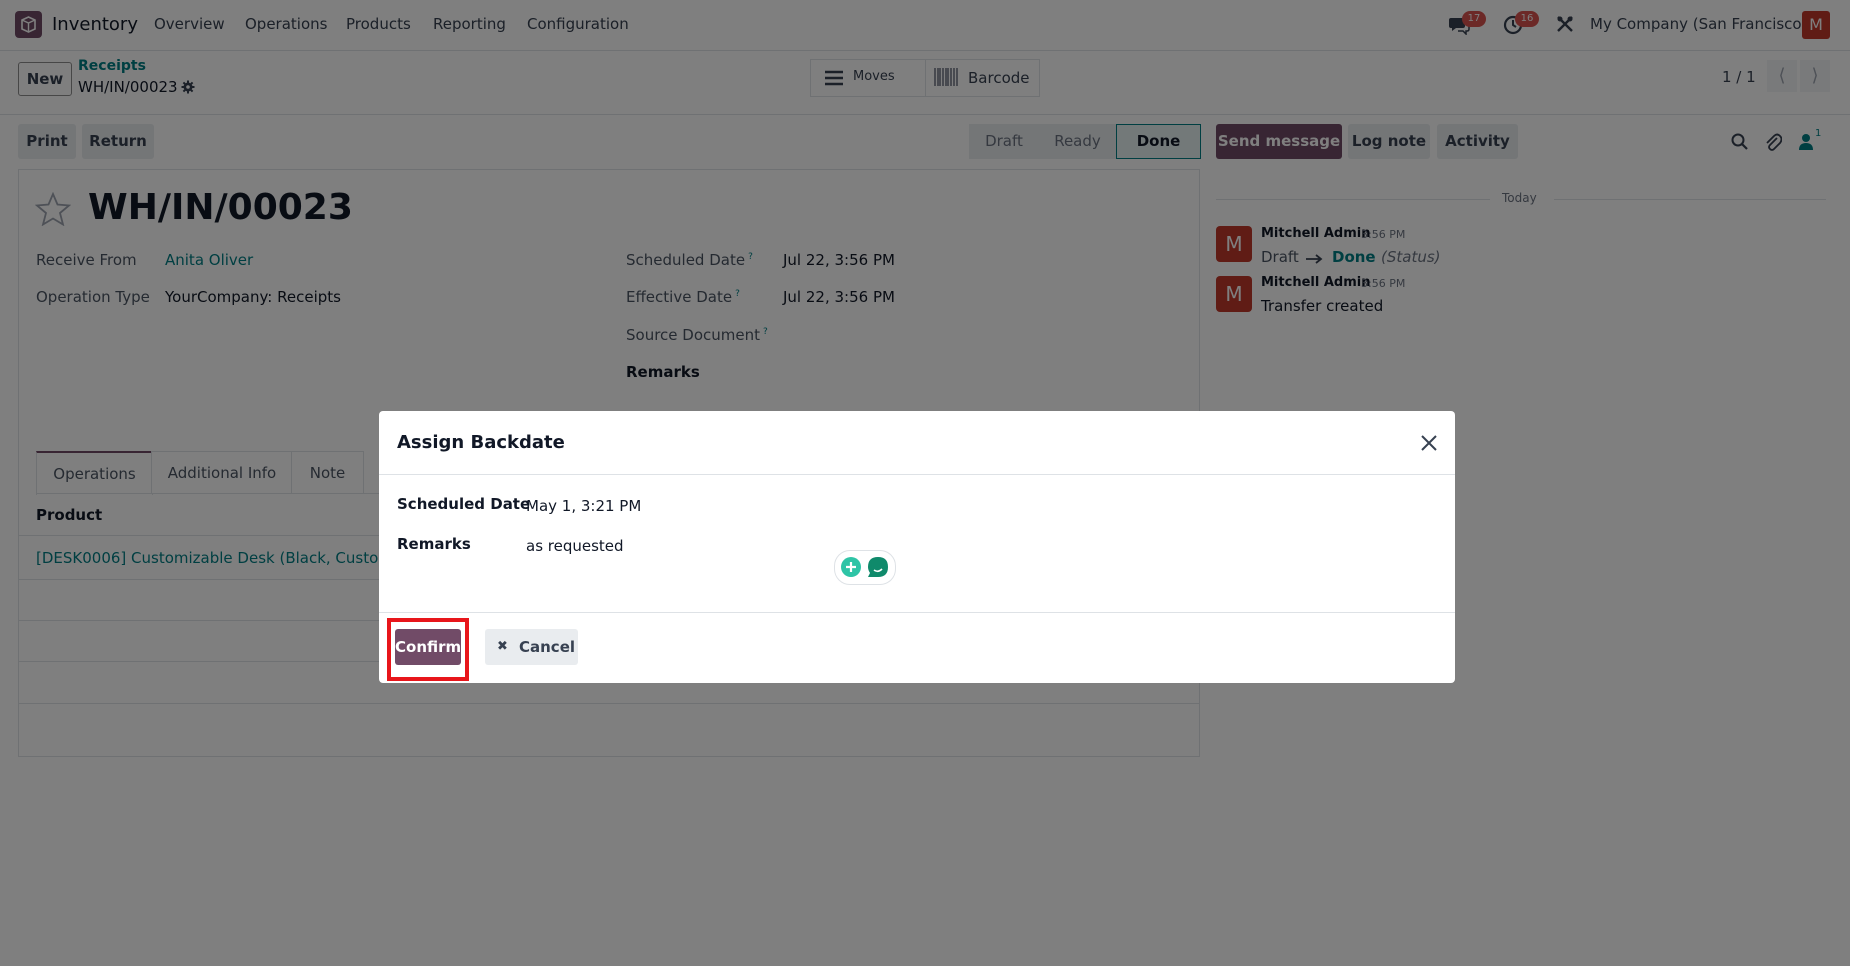 The image size is (1850, 966). Describe the element at coordinates (575, 546) in the screenshot. I see `modal-remarks-input: as requested` at that location.